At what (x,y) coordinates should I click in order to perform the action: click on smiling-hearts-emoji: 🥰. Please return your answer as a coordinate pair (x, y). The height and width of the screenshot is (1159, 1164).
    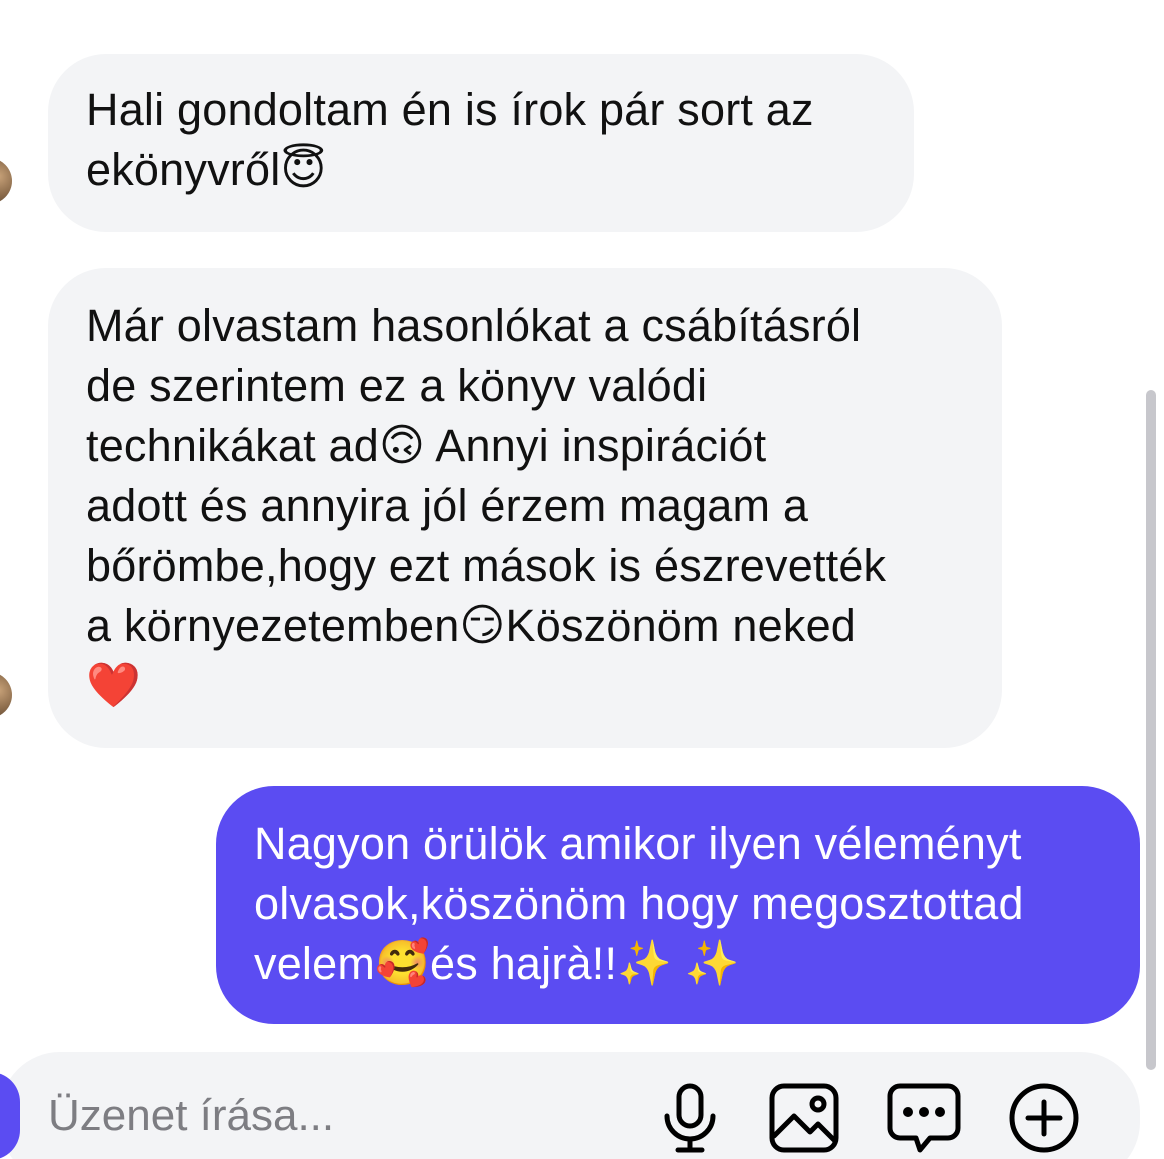
    Looking at the image, I should click on (403, 963).